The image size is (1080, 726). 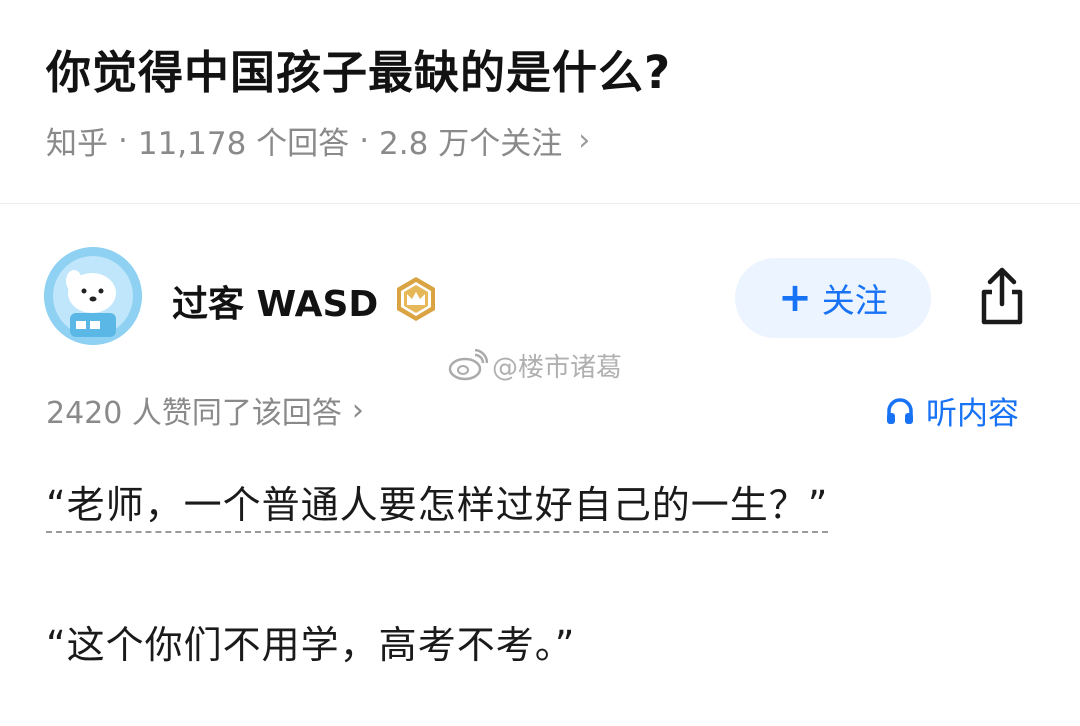 What do you see at coordinates (795, 298) in the screenshot?
I see `plus-icon: +` at bounding box center [795, 298].